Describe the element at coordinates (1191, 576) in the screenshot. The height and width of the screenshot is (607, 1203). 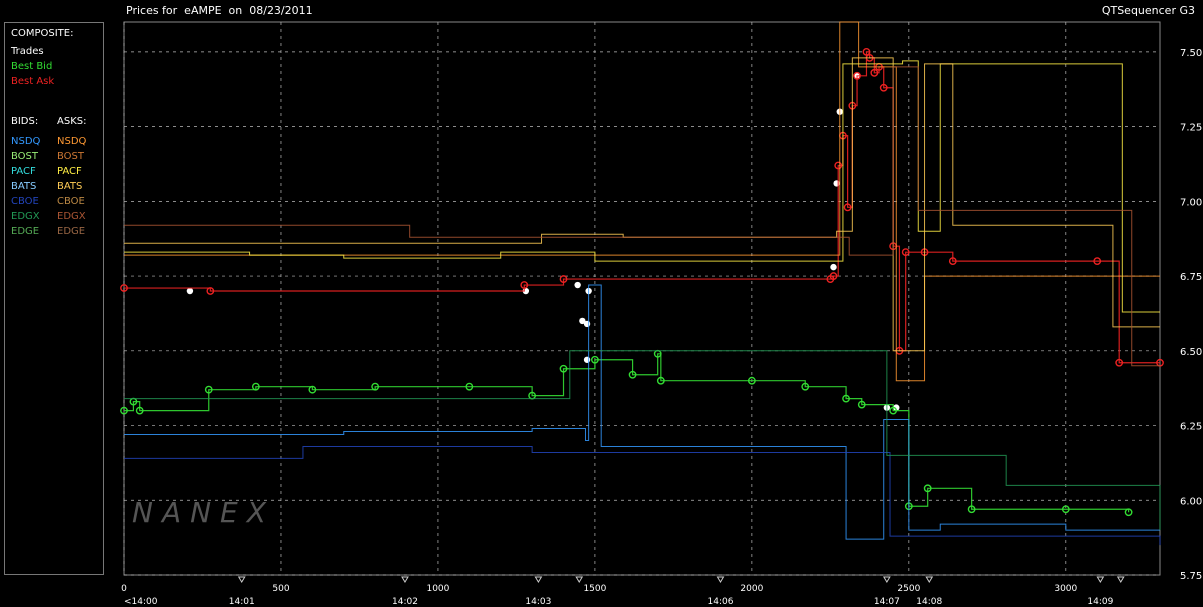
I see `y-tick-label: 5.75` at that location.